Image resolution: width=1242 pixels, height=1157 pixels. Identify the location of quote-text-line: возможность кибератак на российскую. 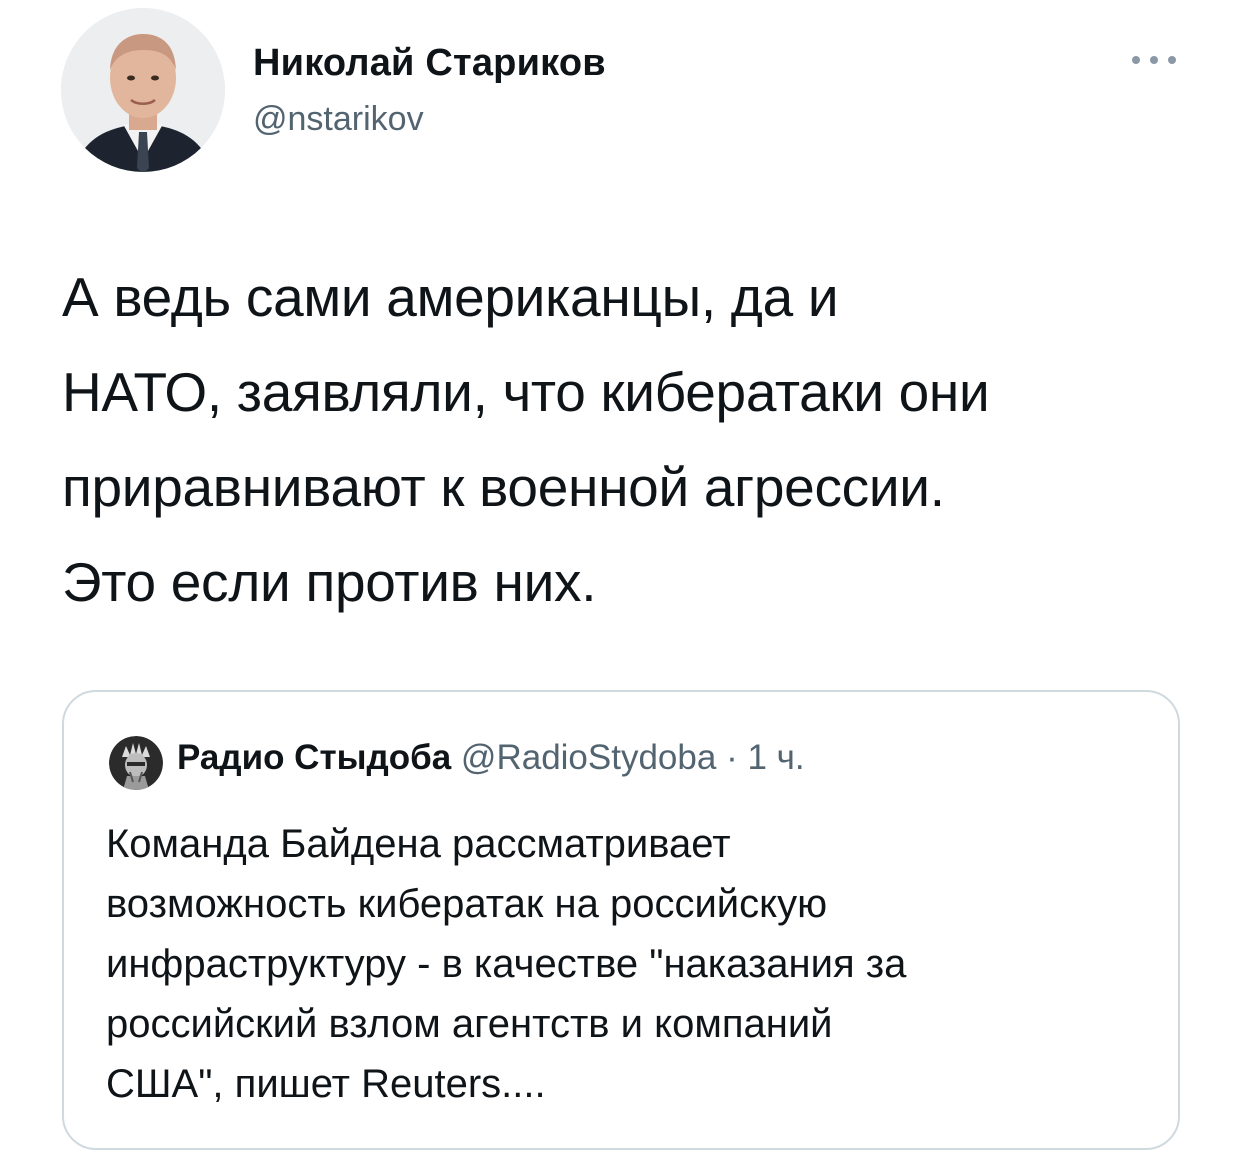
(467, 904).